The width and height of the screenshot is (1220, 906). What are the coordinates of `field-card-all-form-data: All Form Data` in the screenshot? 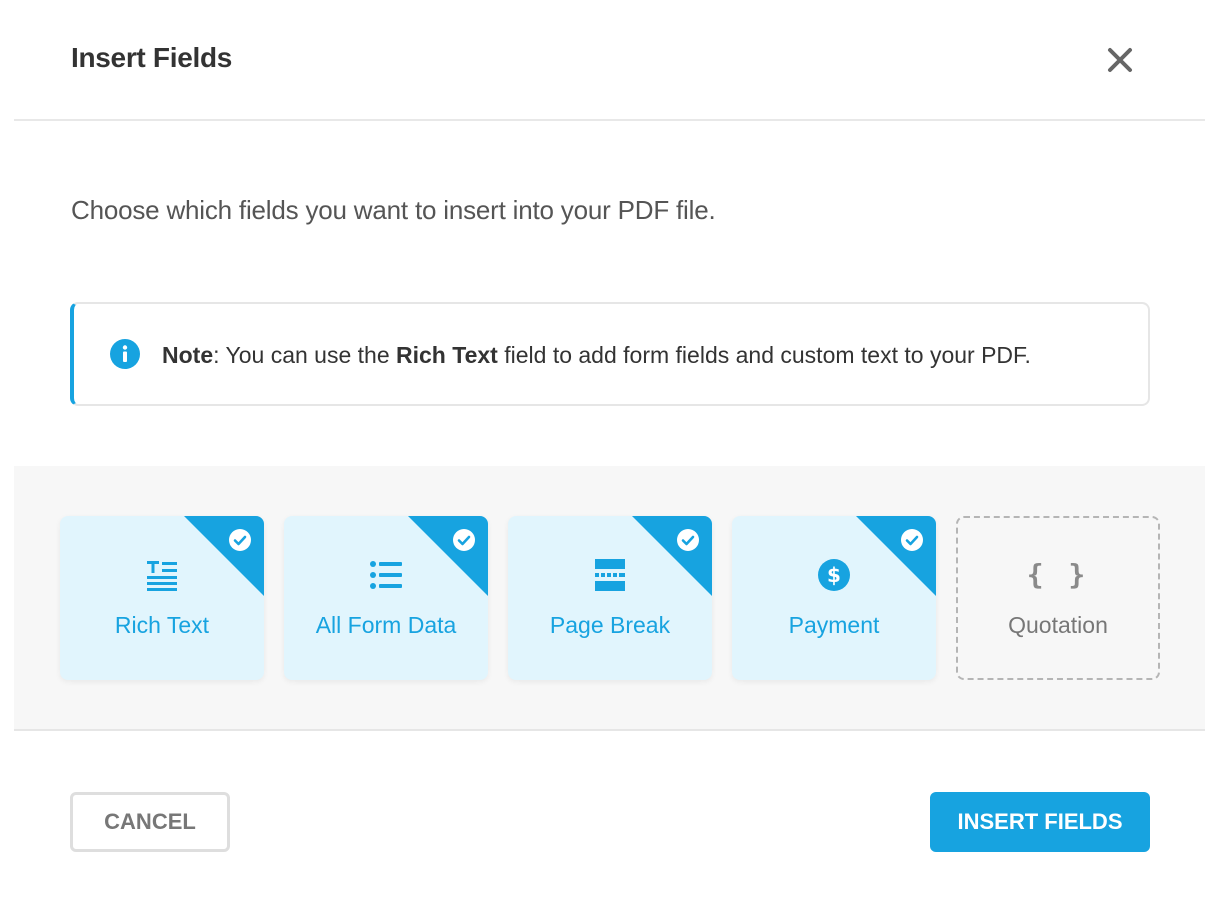 It's located at (386, 598).